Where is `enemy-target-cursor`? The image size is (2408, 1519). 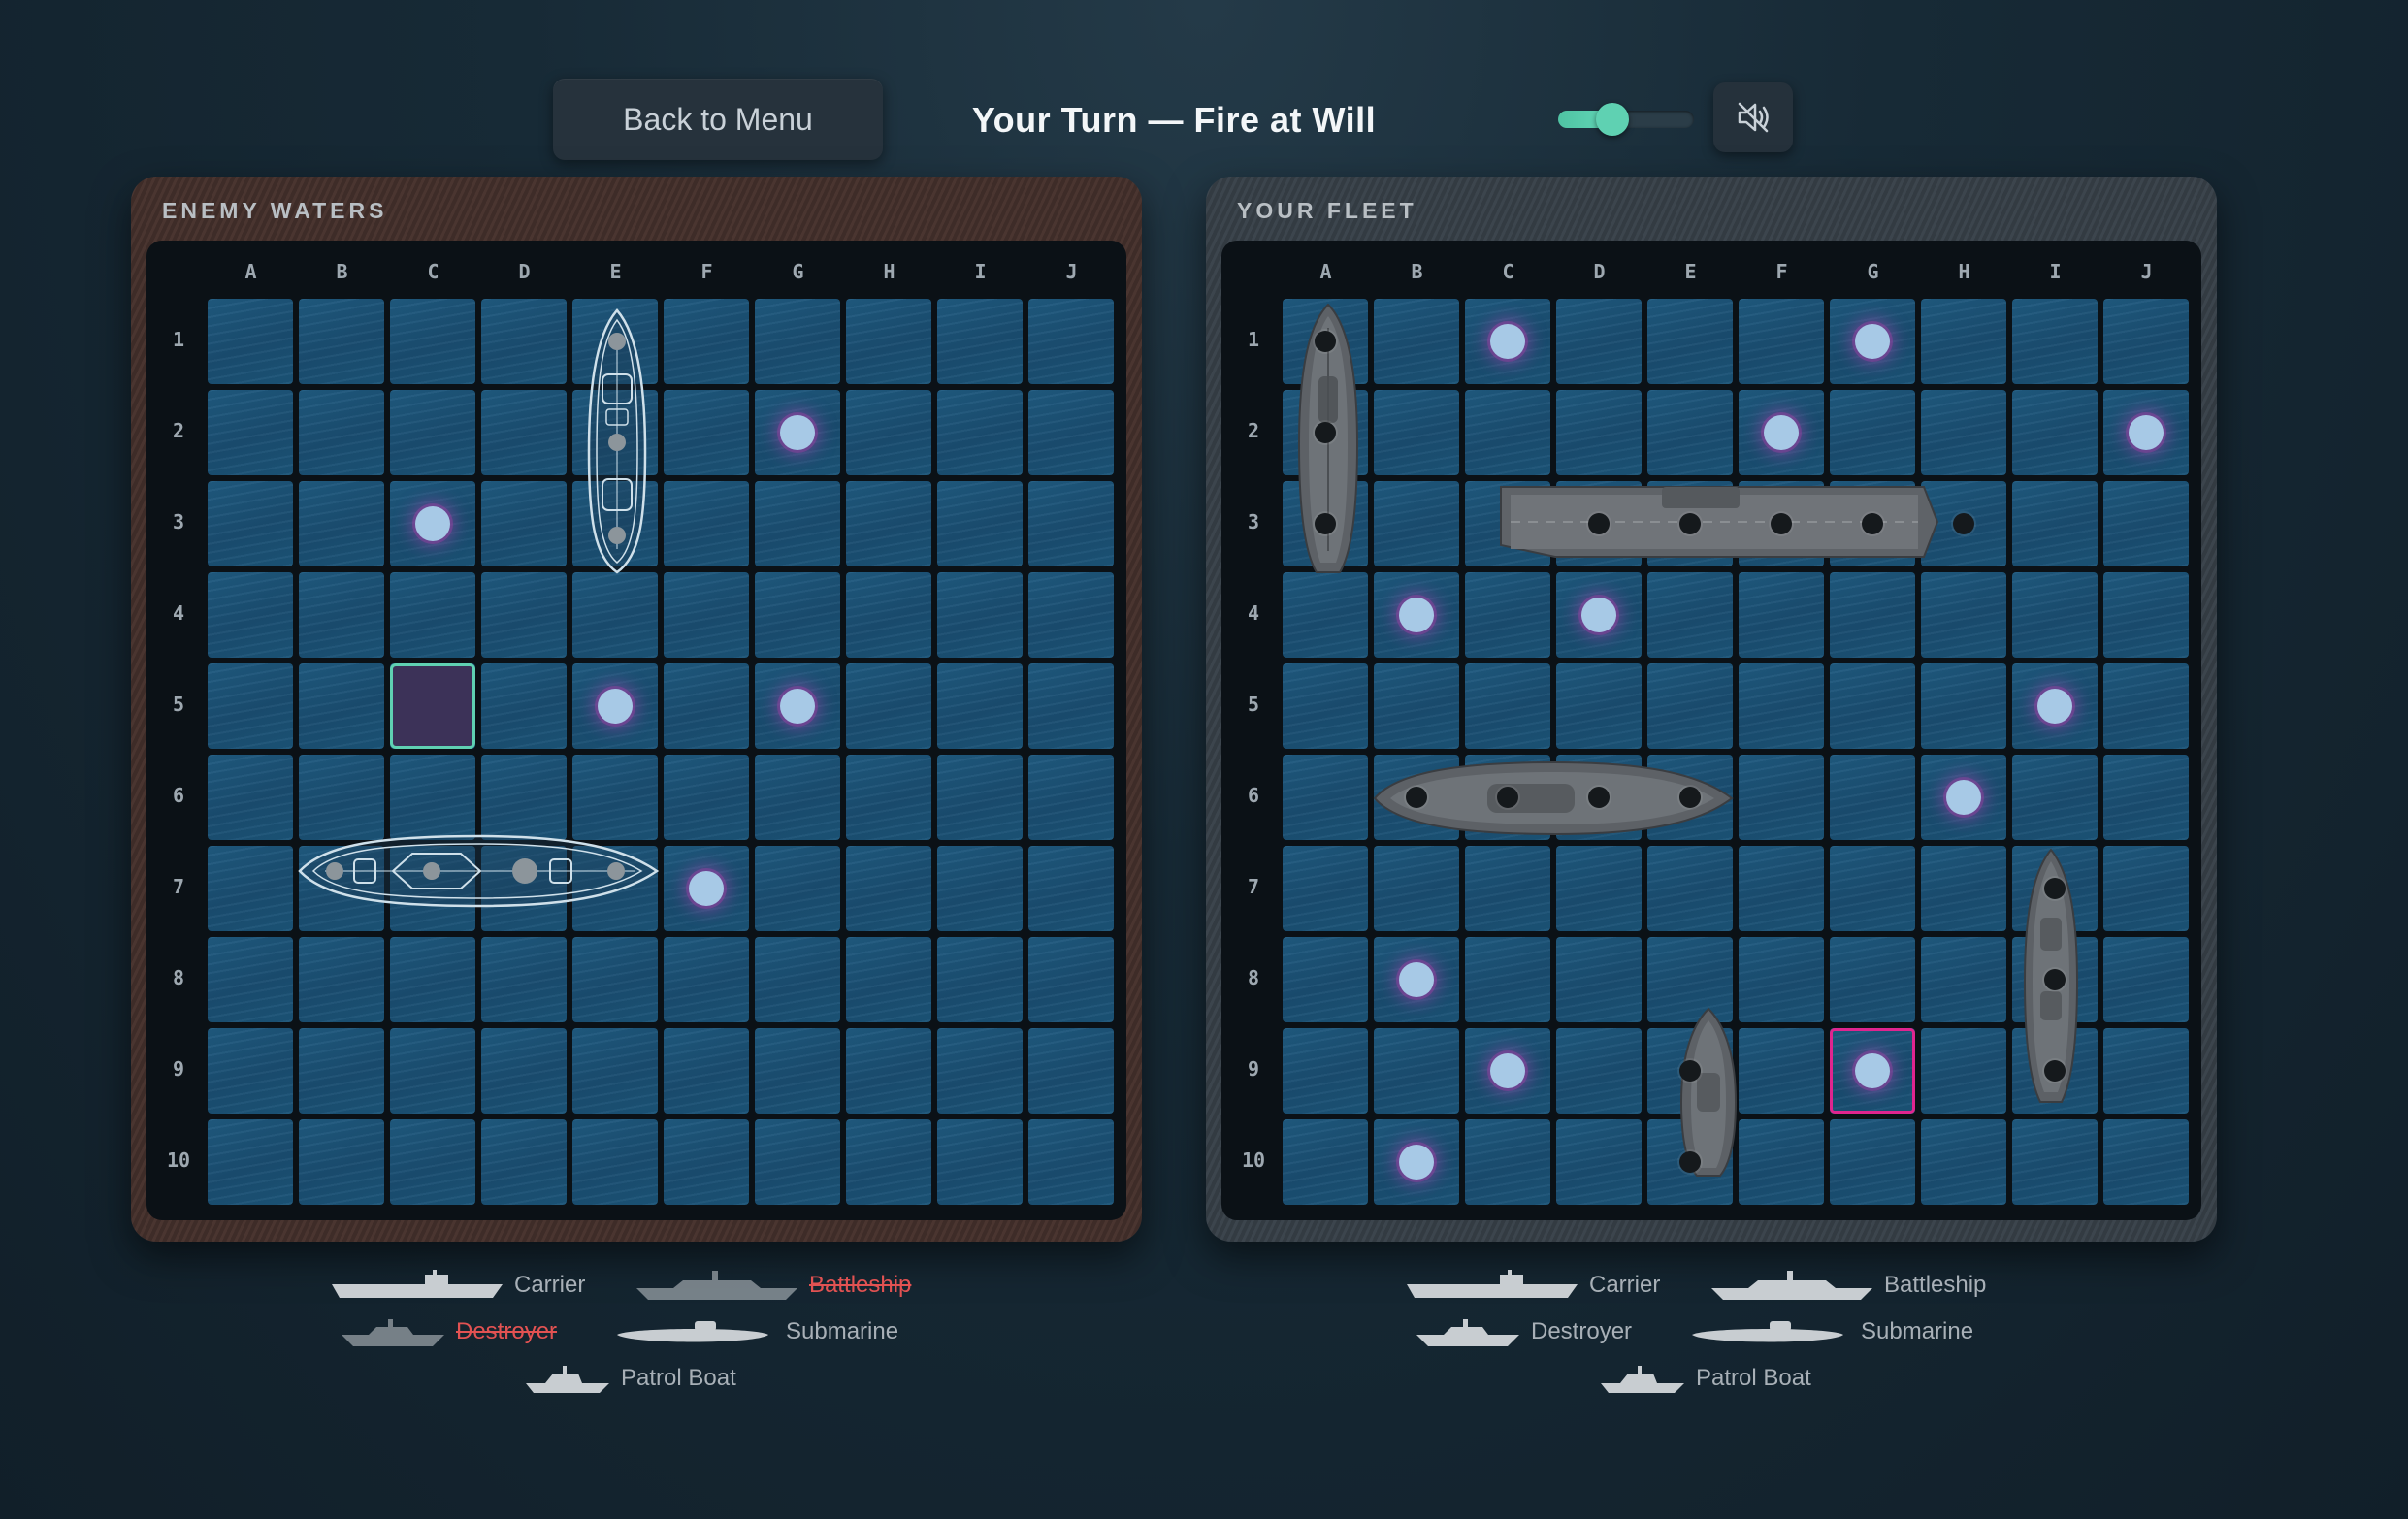
enemy-target-cursor is located at coordinates (432, 706).